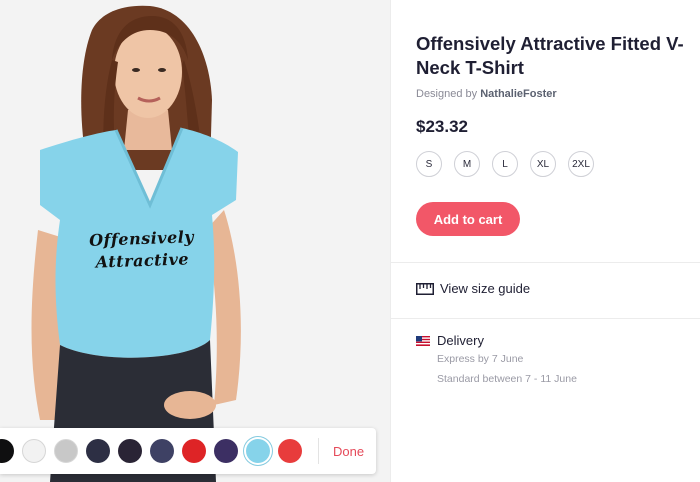 The height and width of the screenshot is (482, 700). I want to click on size-option-s: S, so click(429, 164).